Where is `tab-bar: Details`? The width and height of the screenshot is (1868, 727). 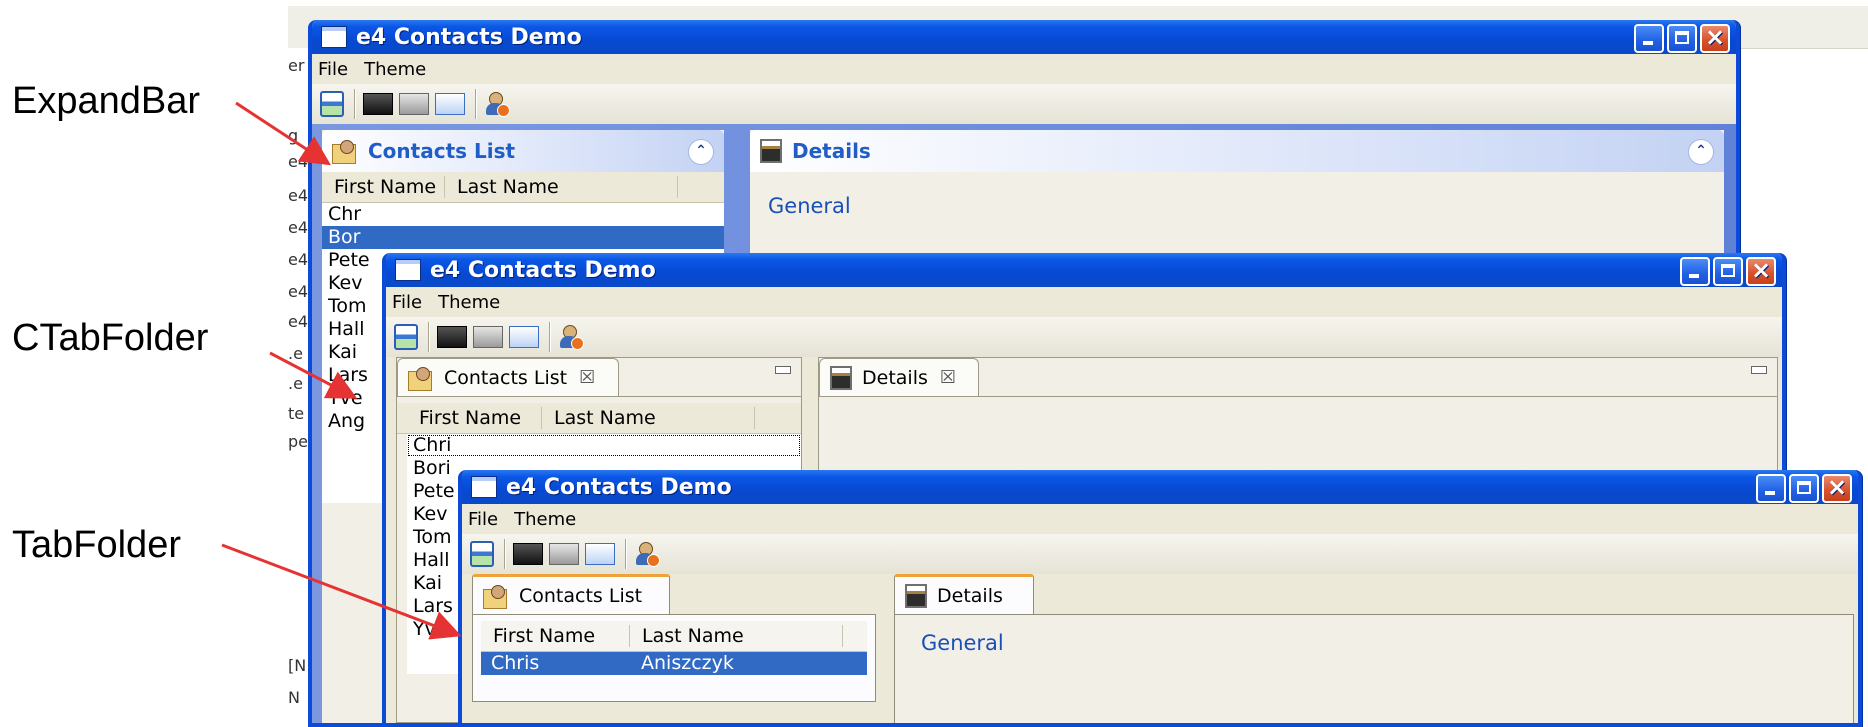
tab-bar: Details is located at coordinates (1374, 594).